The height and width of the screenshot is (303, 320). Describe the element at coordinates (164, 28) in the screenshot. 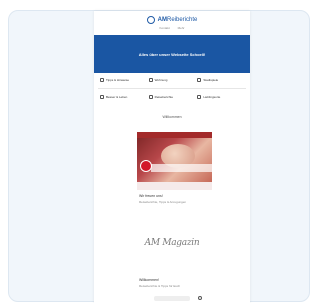

I see `nav-link: Kontakt` at that location.